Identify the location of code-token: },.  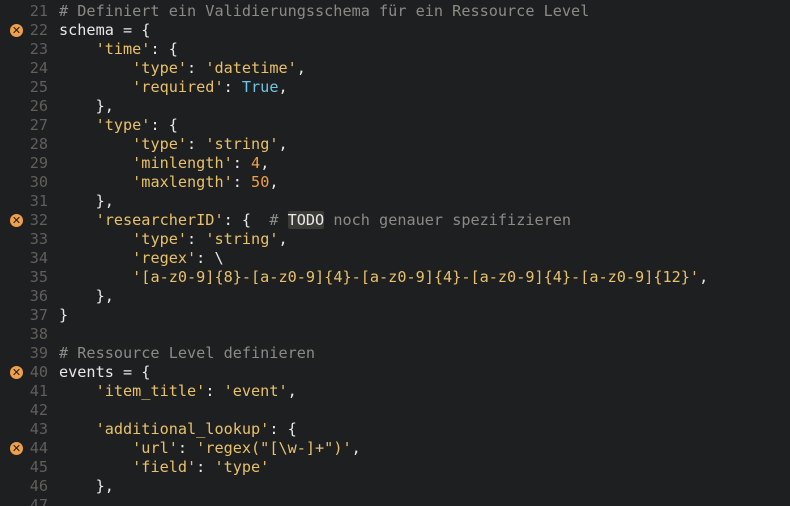
(86, 486).